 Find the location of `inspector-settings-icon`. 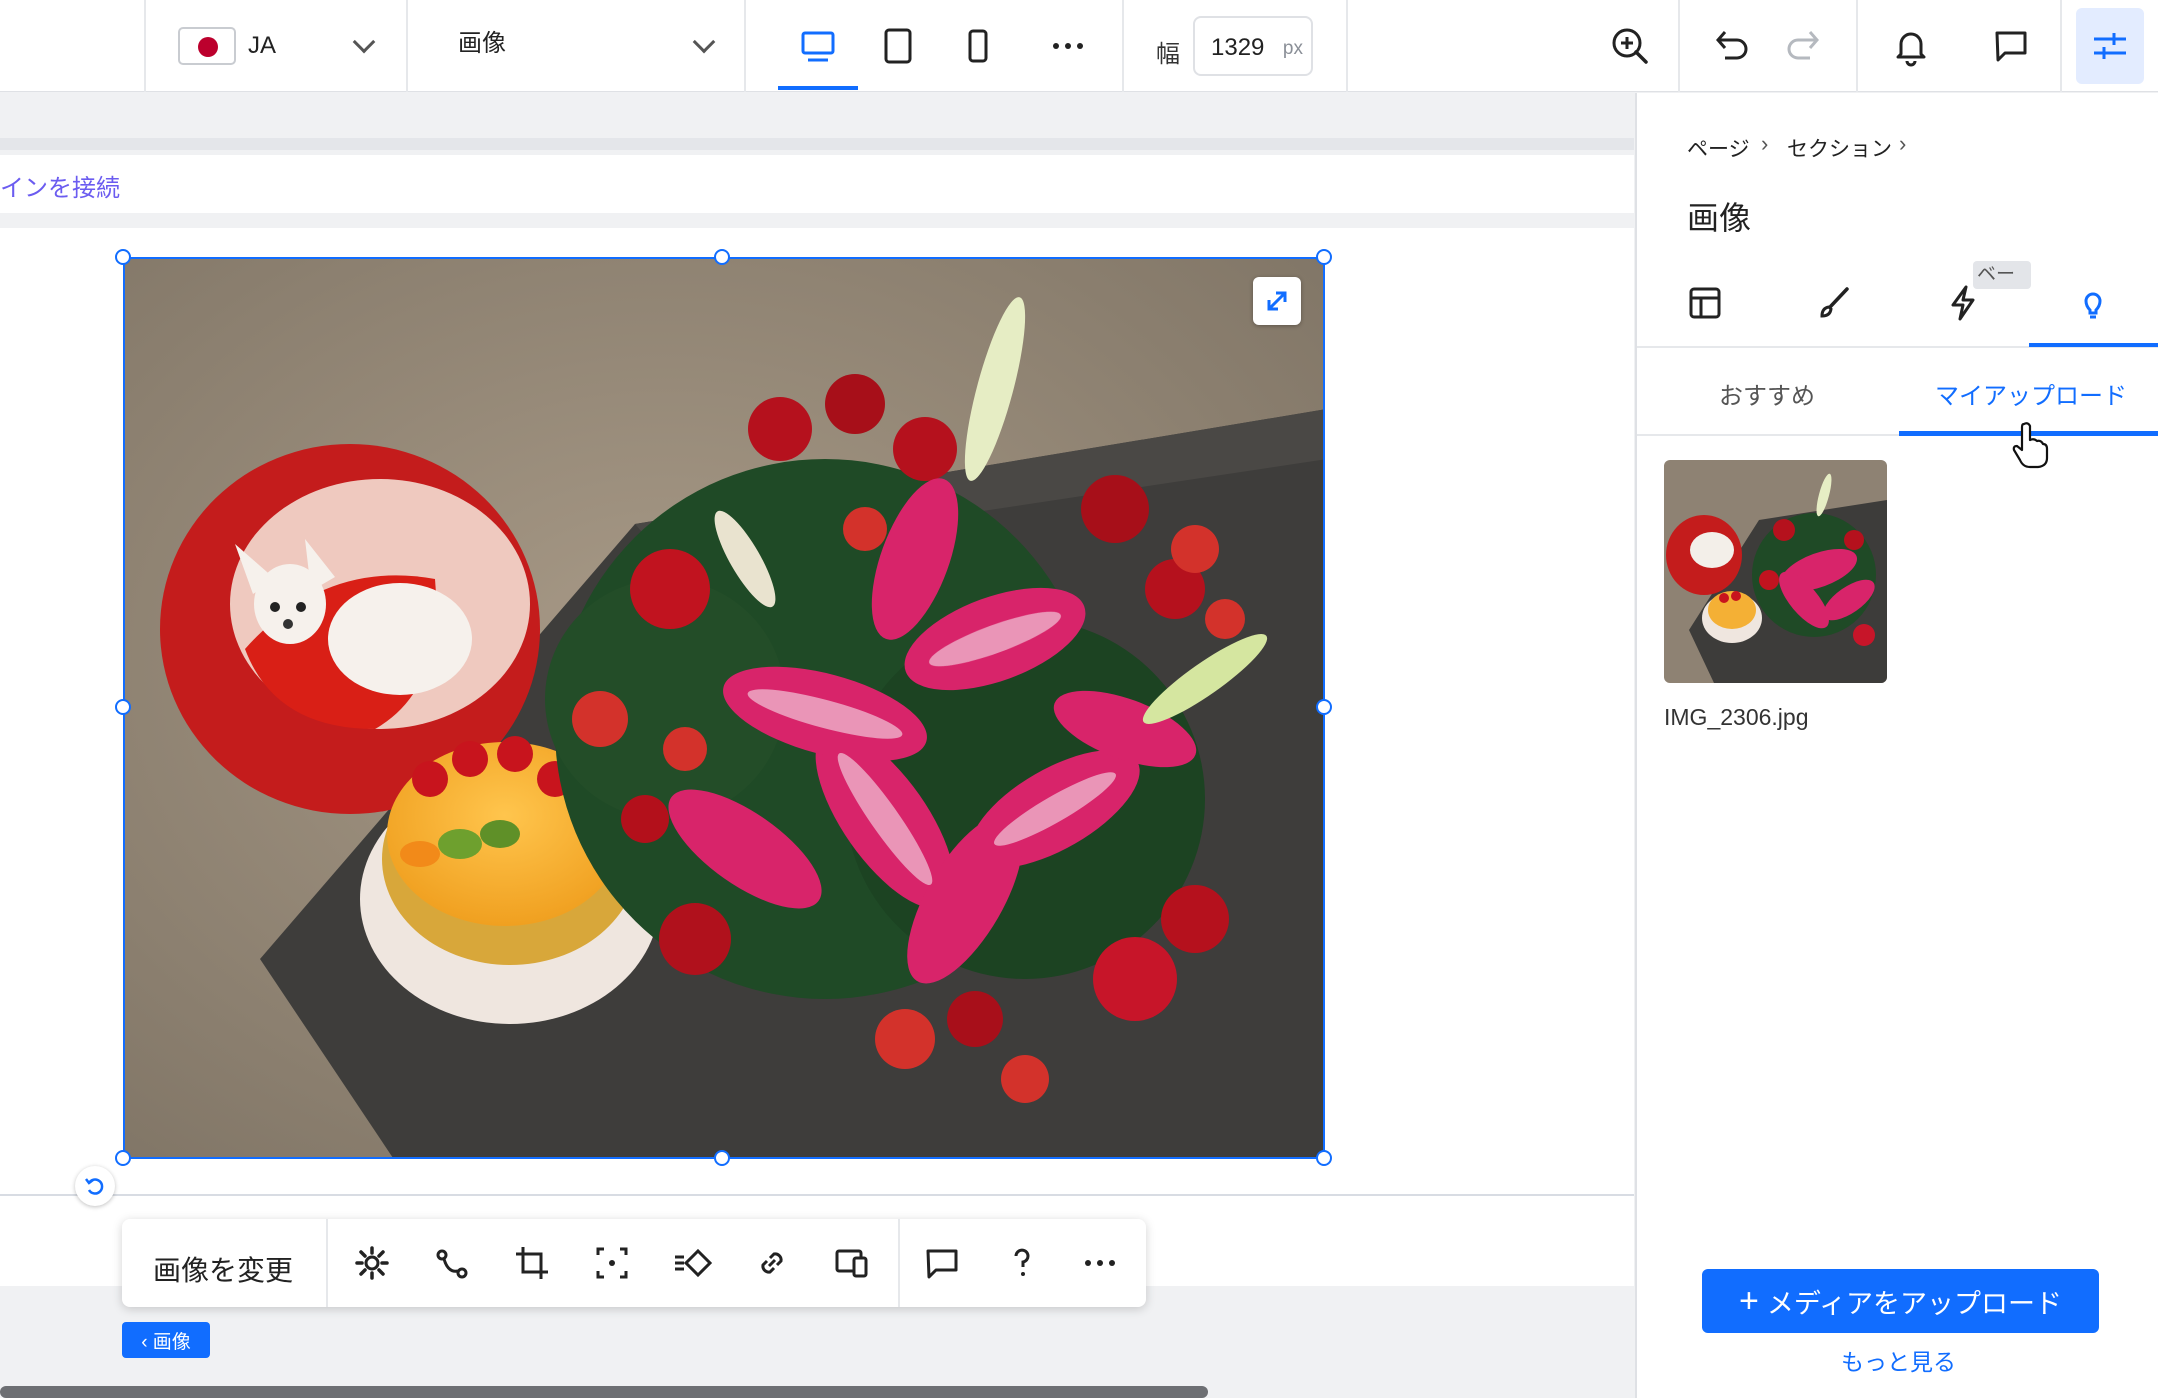

inspector-settings-icon is located at coordinates (2110, 46).